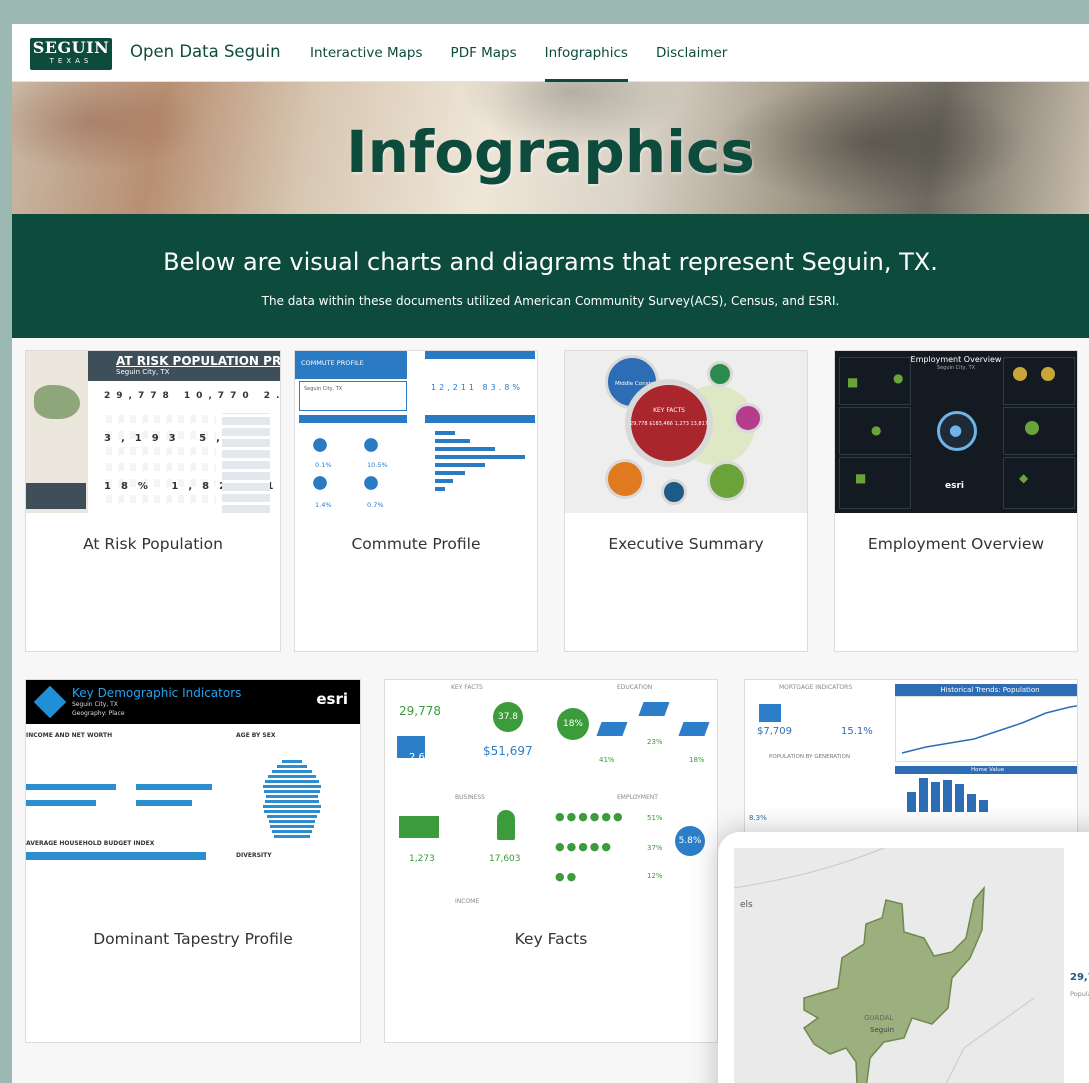 The image size is (1089, 1083). I want to click on seguin-logo: SEGUIN TEXAS, so click(71, 54).